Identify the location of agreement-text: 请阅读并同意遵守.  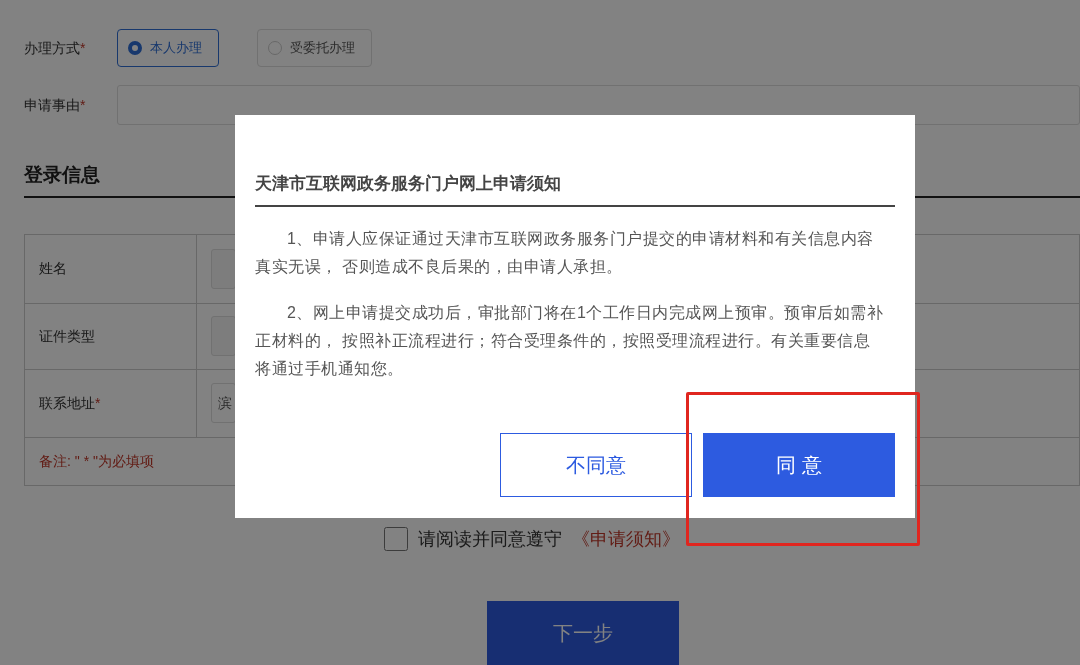
(490, 539).